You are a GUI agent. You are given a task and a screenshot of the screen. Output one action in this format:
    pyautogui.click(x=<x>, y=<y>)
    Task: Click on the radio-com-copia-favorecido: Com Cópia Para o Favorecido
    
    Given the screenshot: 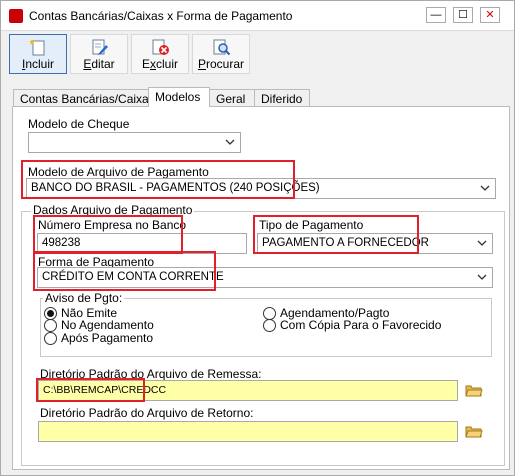 What is the action you would take?
    pyautogui.click(x=352, y=325)
    